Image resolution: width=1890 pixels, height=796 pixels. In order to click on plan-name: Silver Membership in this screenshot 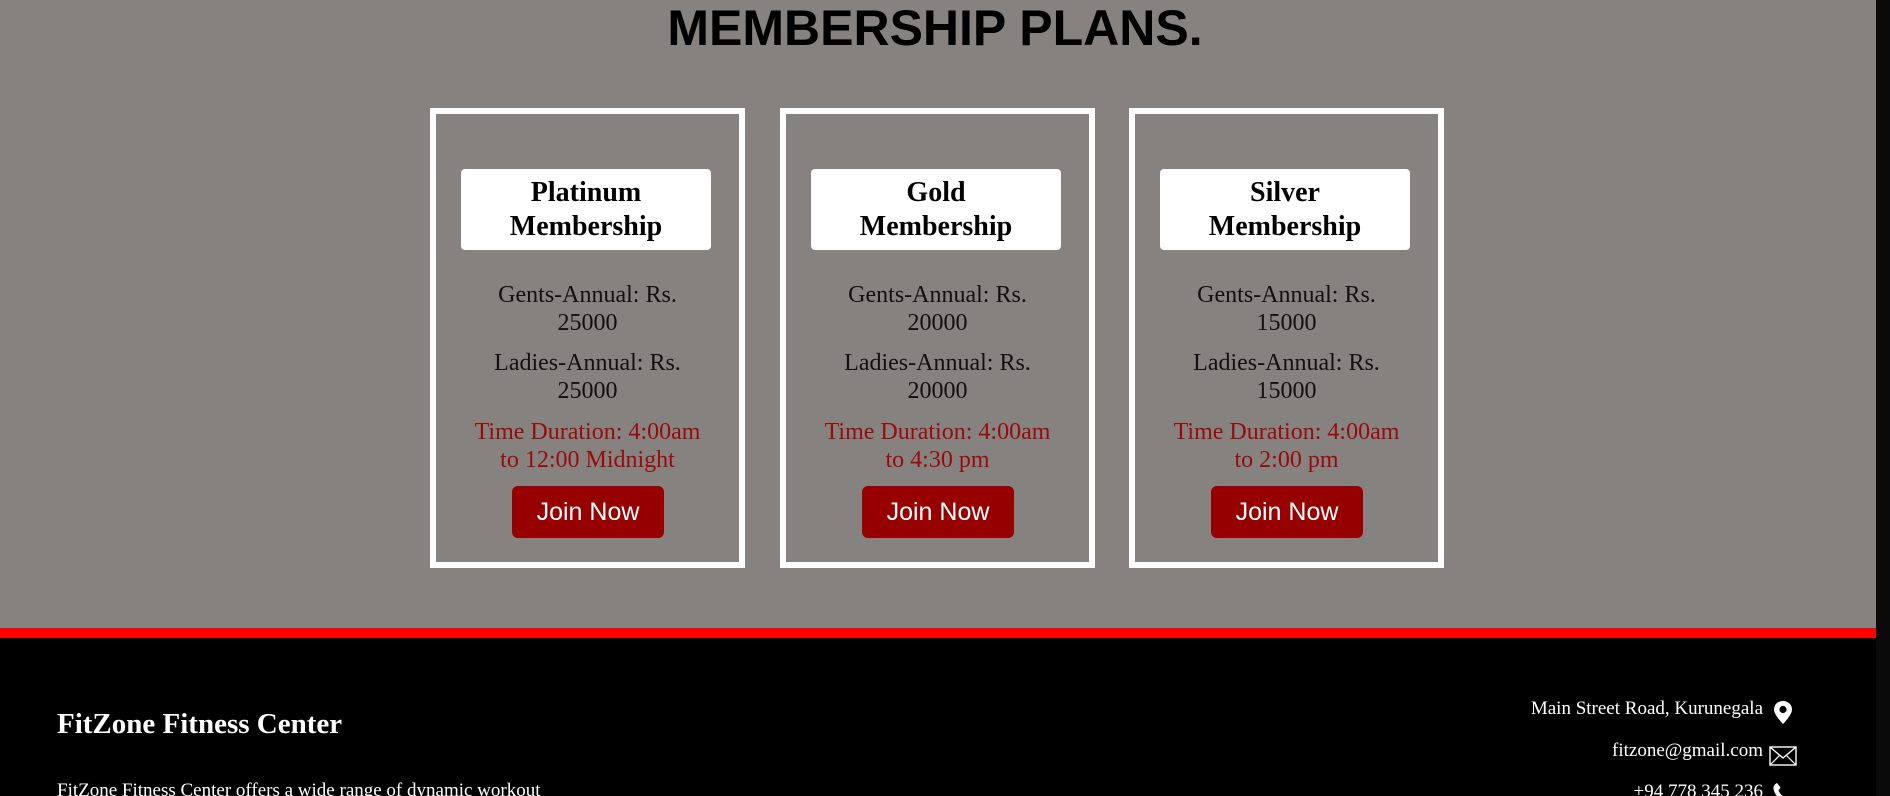, I will do `click(1285, 209)`.